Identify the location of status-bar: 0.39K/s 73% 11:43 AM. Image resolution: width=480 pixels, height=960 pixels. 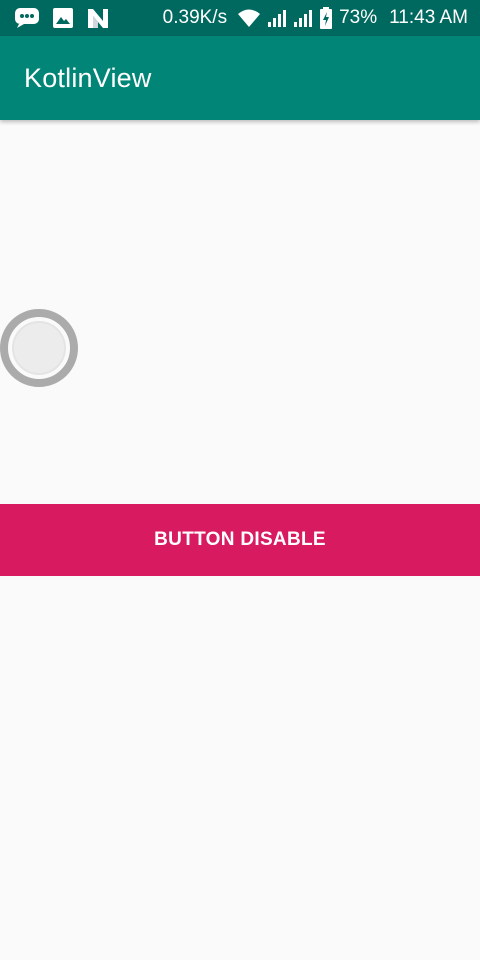
(240, 18).